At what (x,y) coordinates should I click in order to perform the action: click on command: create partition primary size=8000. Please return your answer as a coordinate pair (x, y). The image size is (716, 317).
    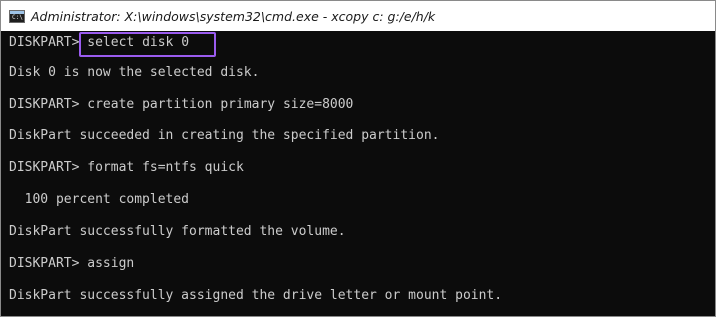
    Looking at the image, I should click on (220, 104).